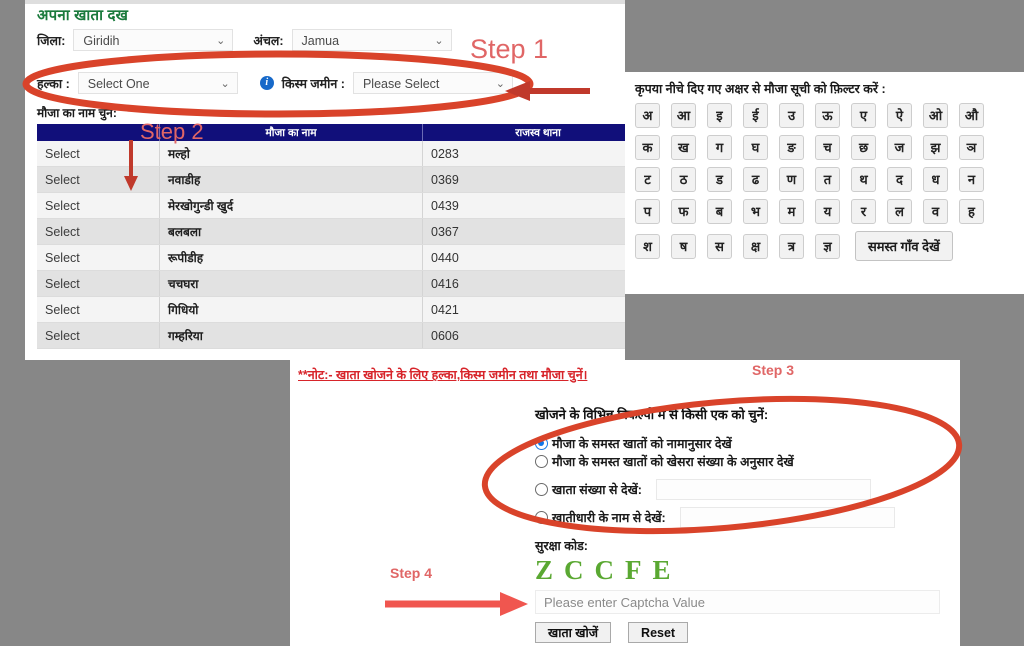  I want to click on alphabet-key: ग, so click(719, 147).